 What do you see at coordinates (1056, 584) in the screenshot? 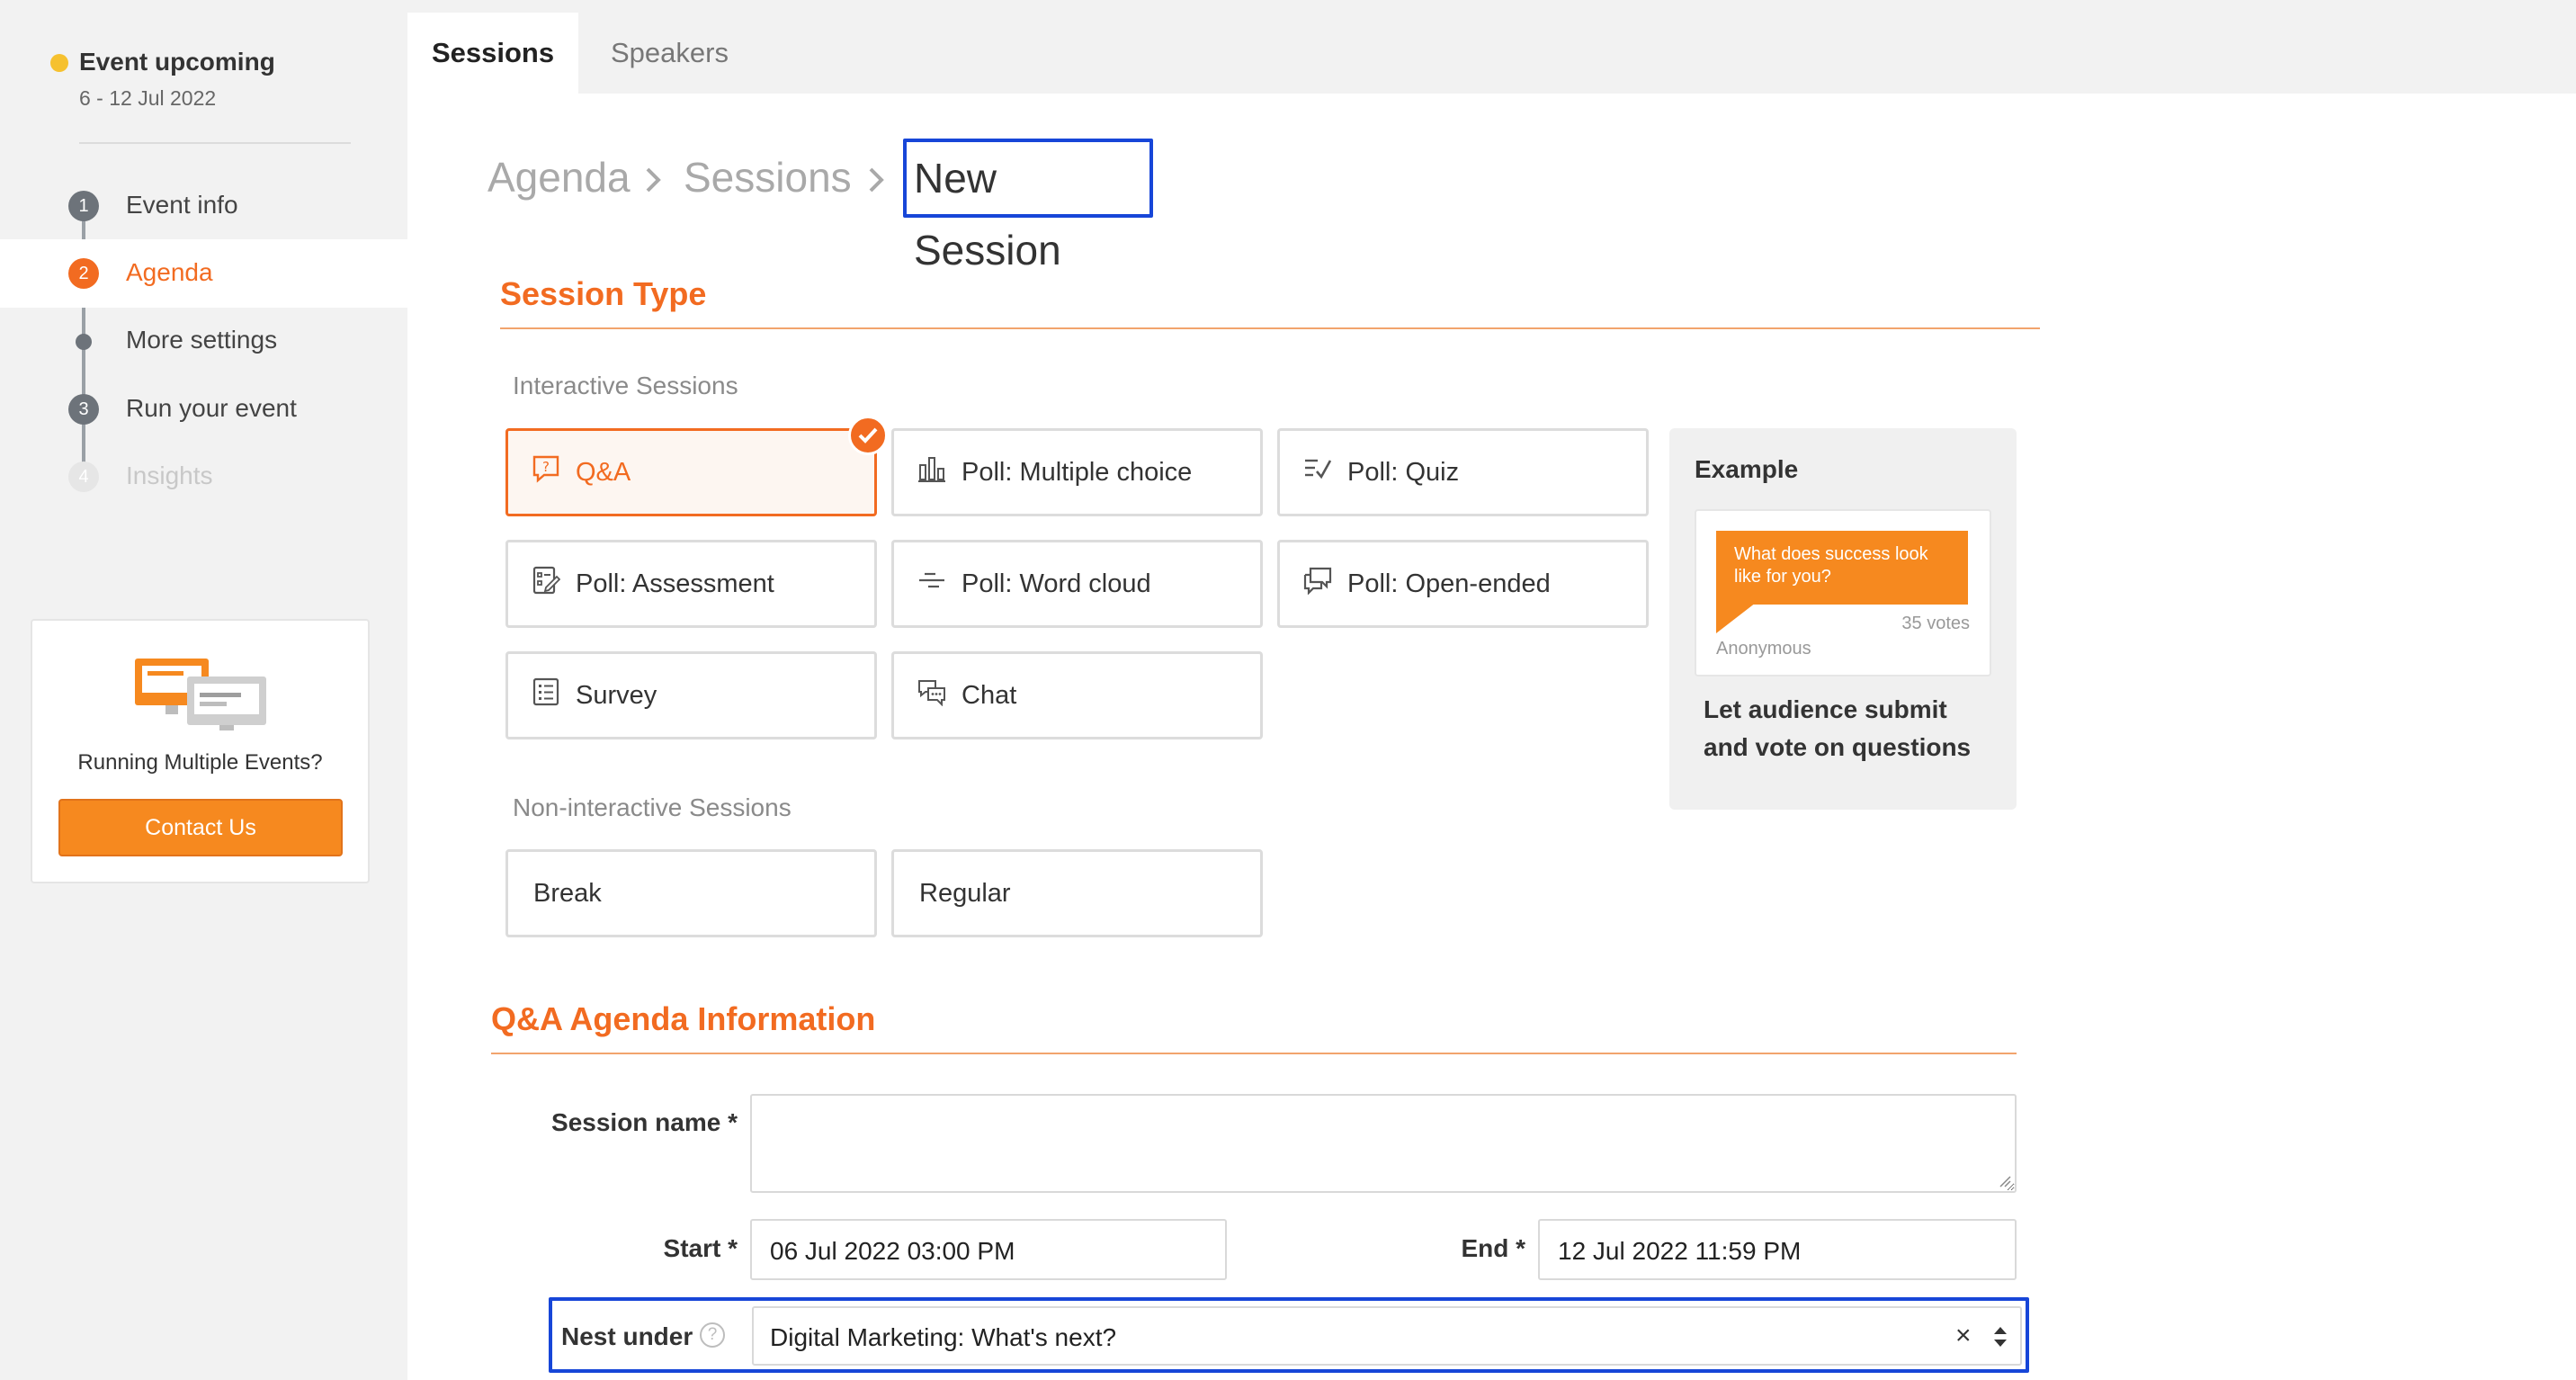
I see `card-label: Poll: Word cloud` at bounding box center [1056, 584].